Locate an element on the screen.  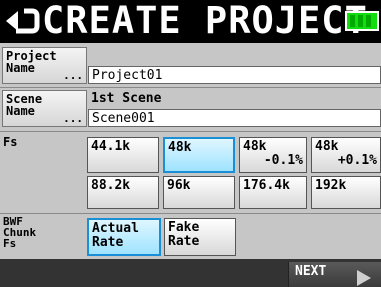
fs-option-96k: 96k is located at coordinates (199, 192).